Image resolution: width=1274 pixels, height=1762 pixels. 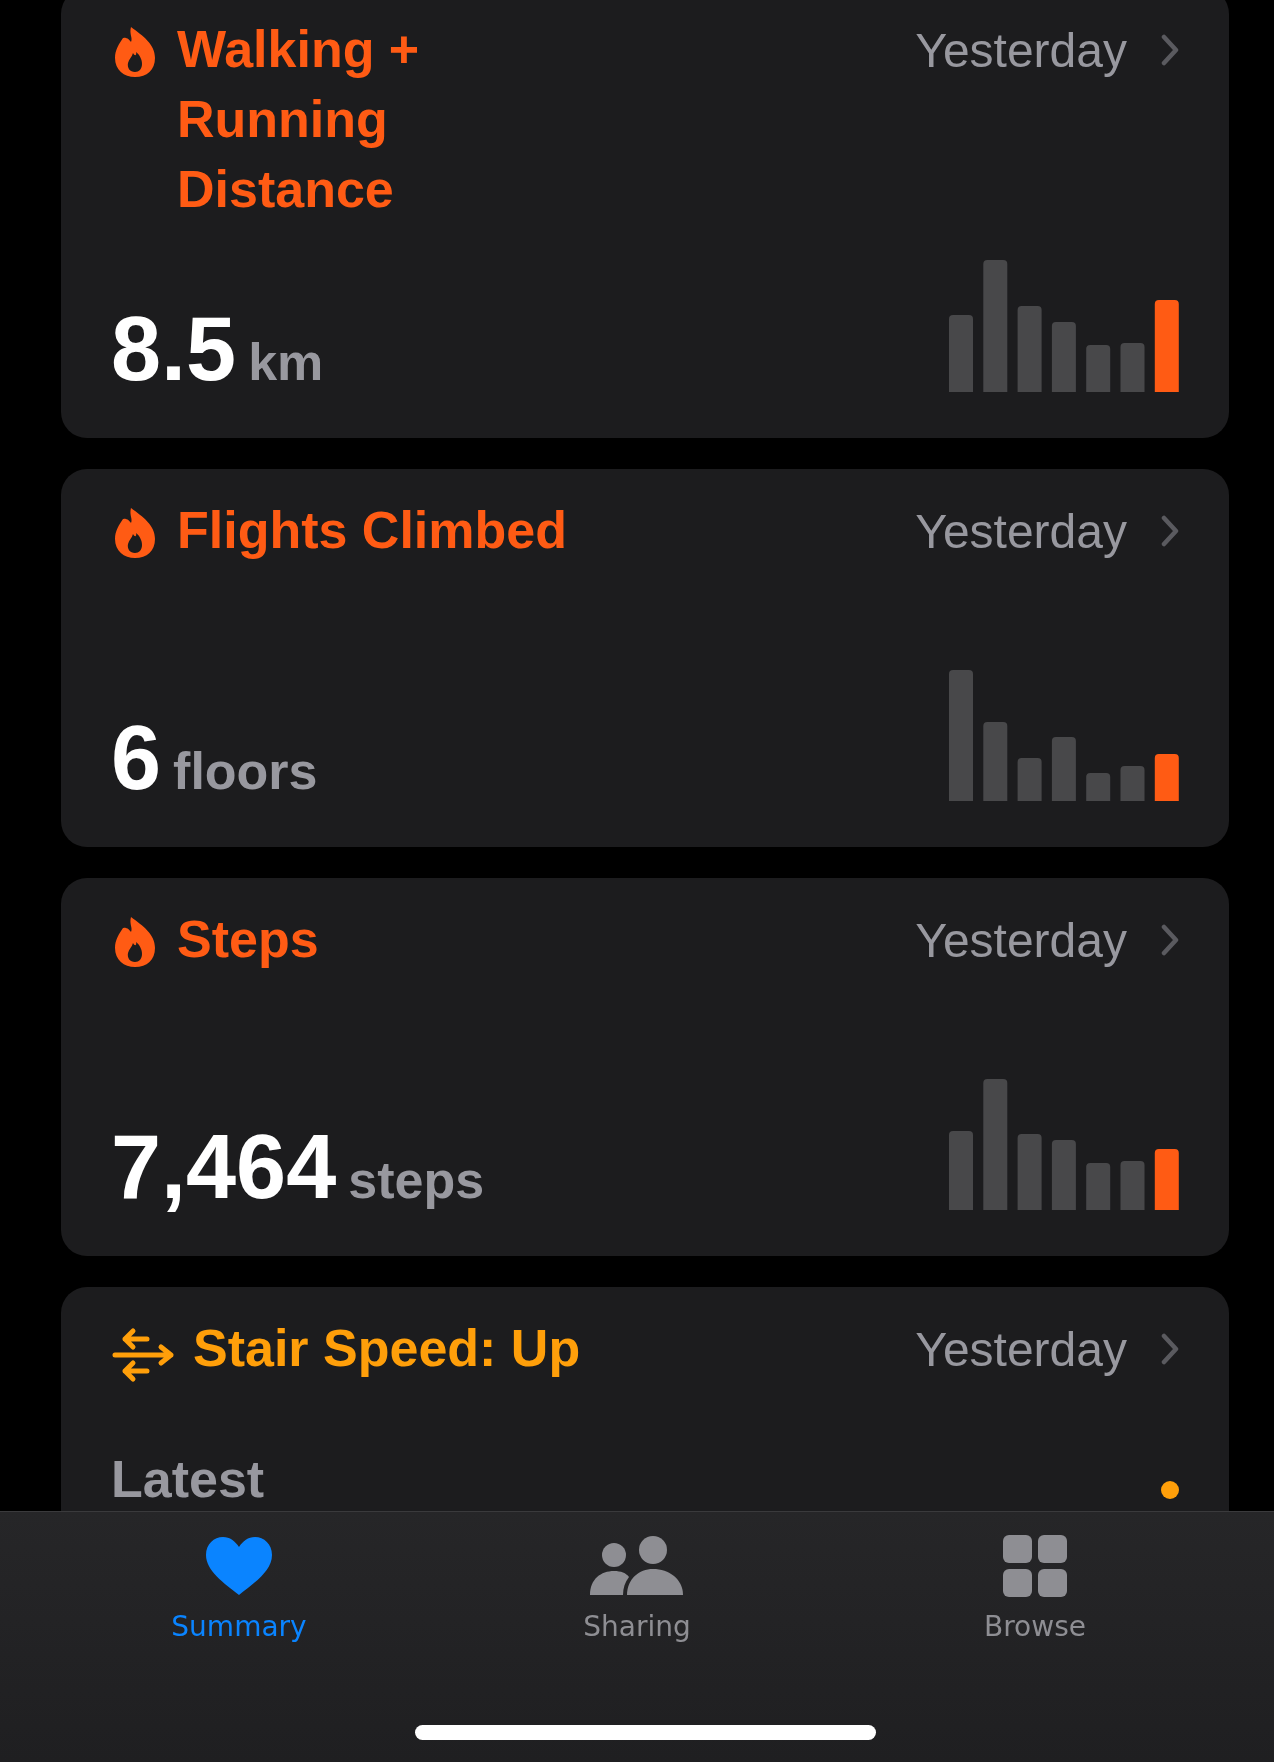 I want to click on unit-label: km, so click(x=286, y=362).